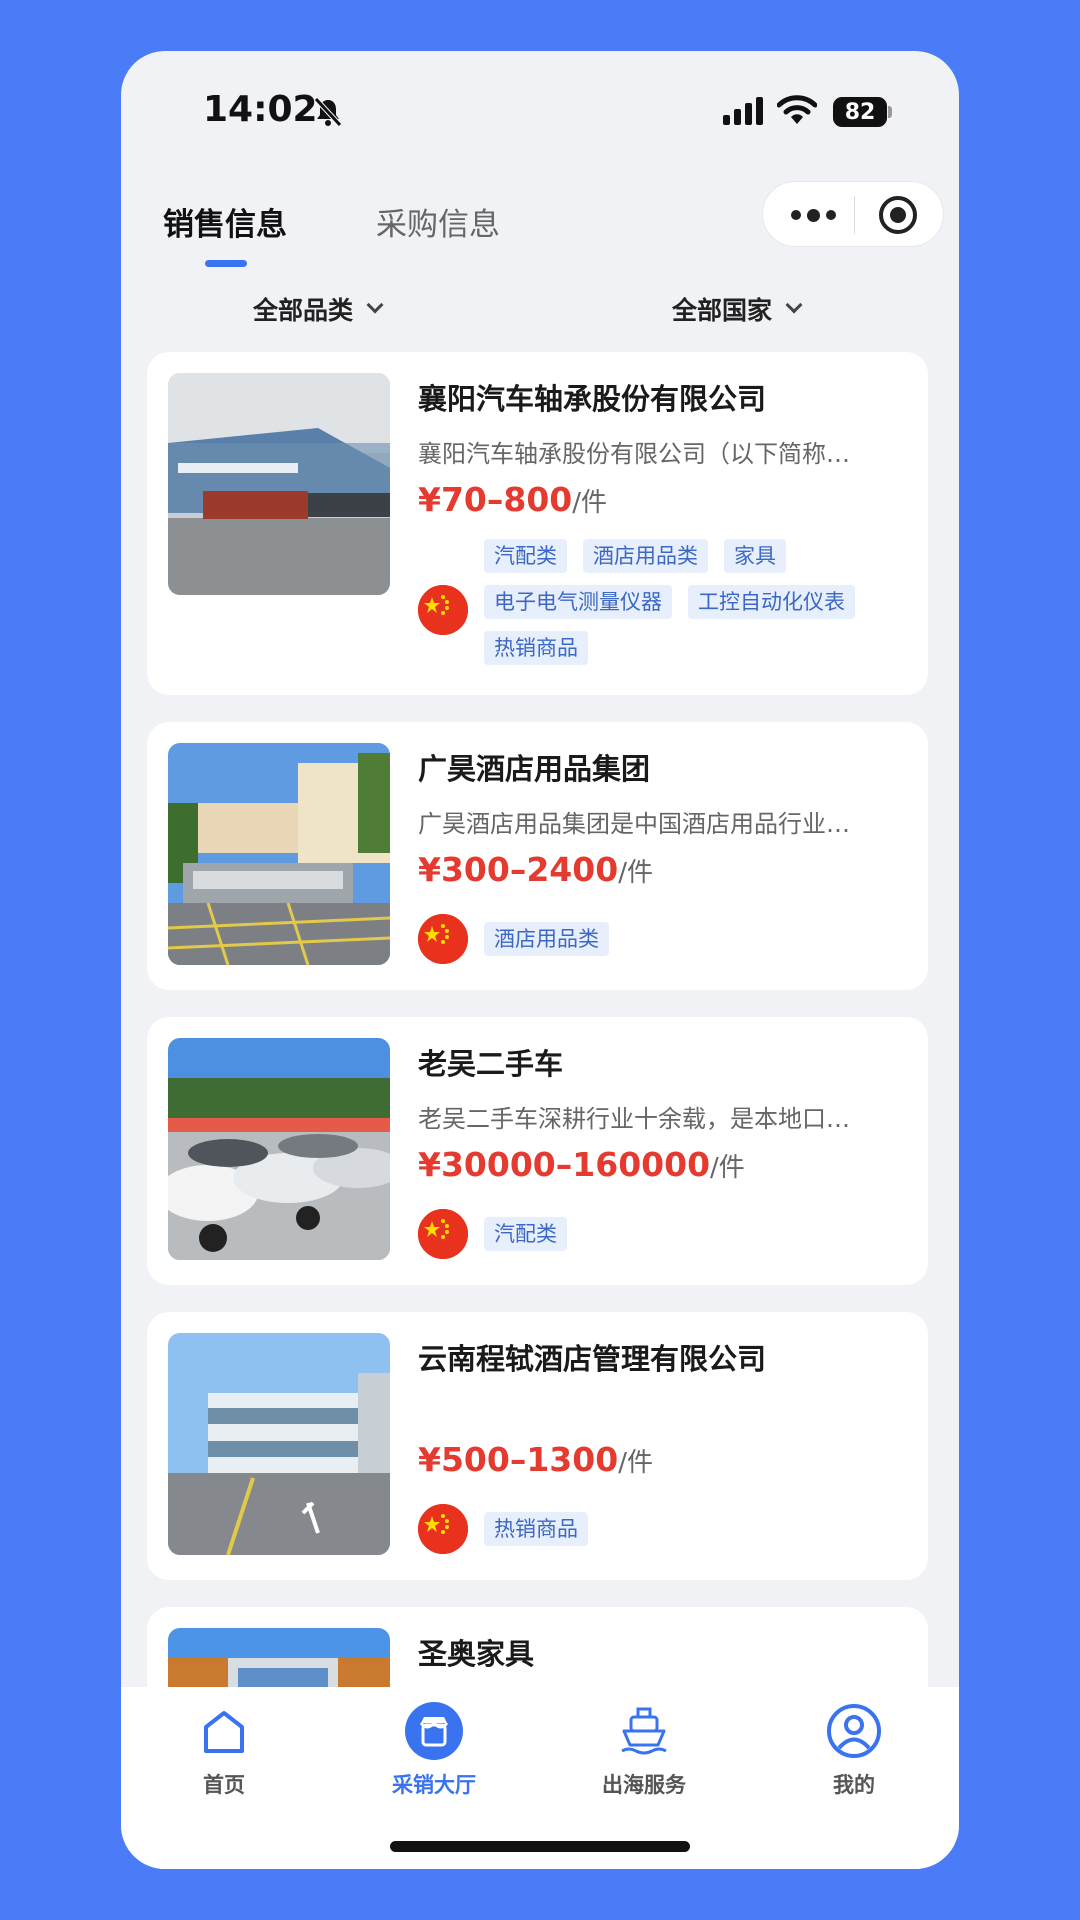 The width and height of the screenshot is (1080, 1920). I want to click on tab-purchase-info: 采购信息, so click(438, 221).